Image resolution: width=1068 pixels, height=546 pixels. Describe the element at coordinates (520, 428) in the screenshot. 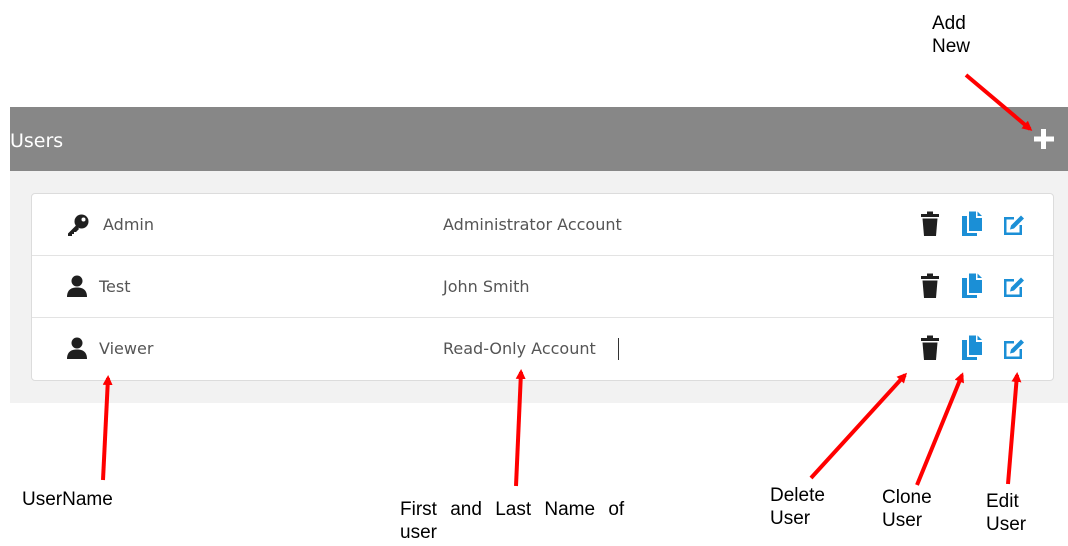

I see `full-name-arrow` at that location.